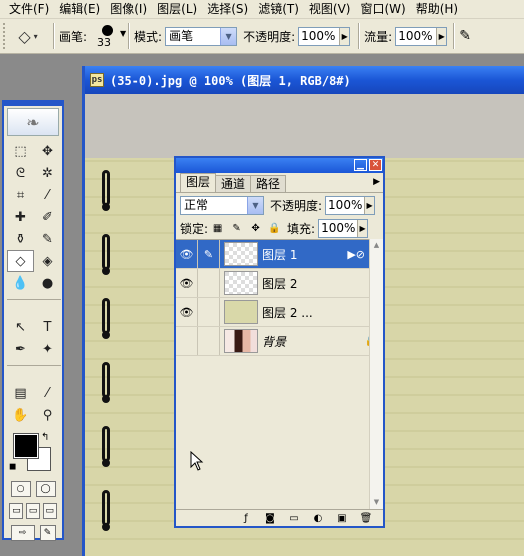 The image size is (524, 556). Describe the element at coordinates (123, 33) in the screenshot. I see `chevron-down-icon: ▼` at that location.